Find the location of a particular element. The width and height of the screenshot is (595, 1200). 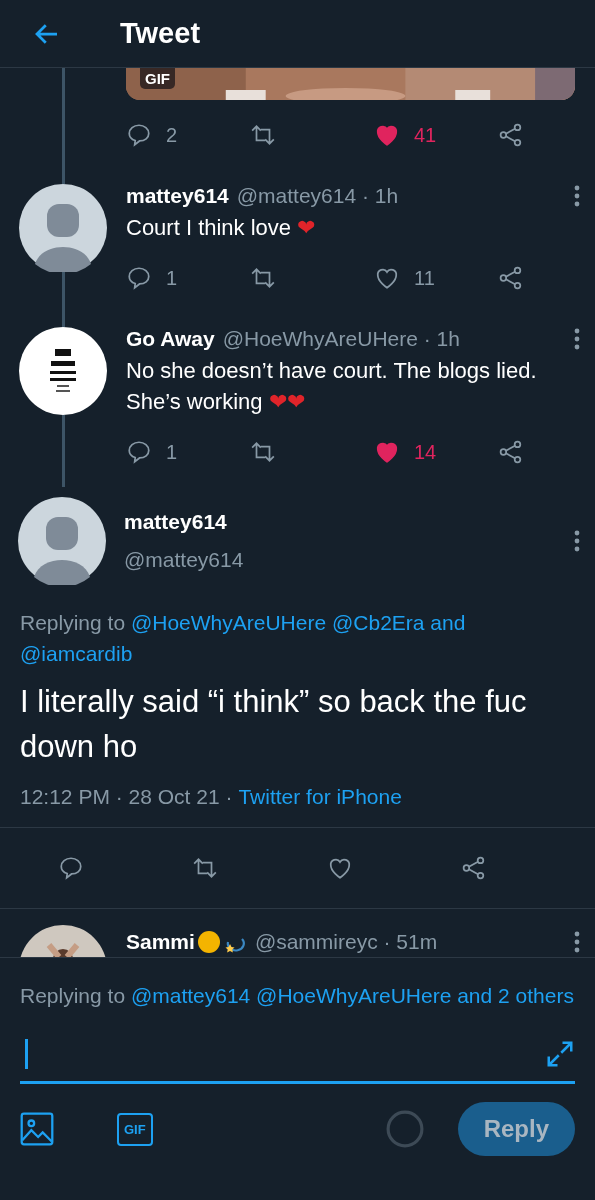

user-name: Go Away is located at coordinates (170, 339).